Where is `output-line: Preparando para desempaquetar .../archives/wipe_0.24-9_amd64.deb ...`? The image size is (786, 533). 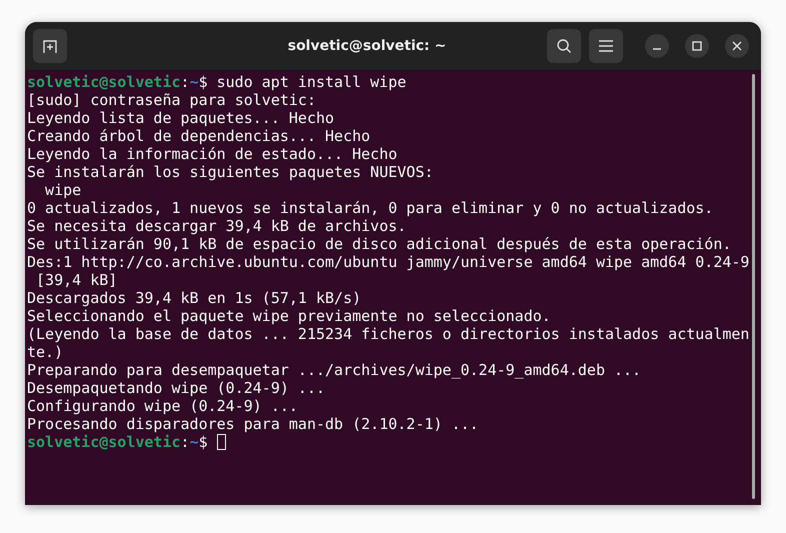
output-line: Preparando para desempaquetar .../archives/wipe_0.24-9_amd64.deb ... is located at coordinates (334, 370).